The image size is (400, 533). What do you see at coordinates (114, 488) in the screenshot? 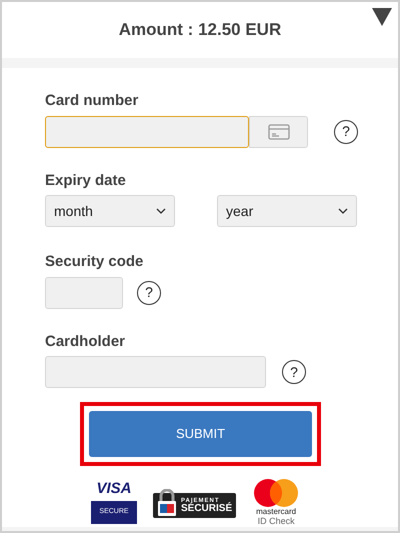
I see `visa-logo: VISA` at bounding box center [114, 488].